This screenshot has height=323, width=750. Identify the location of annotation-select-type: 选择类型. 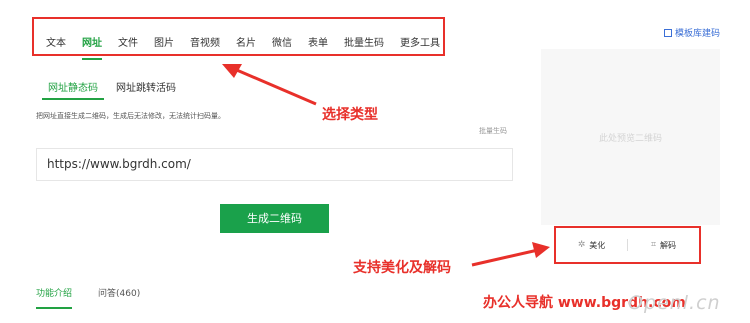
(350, 115).